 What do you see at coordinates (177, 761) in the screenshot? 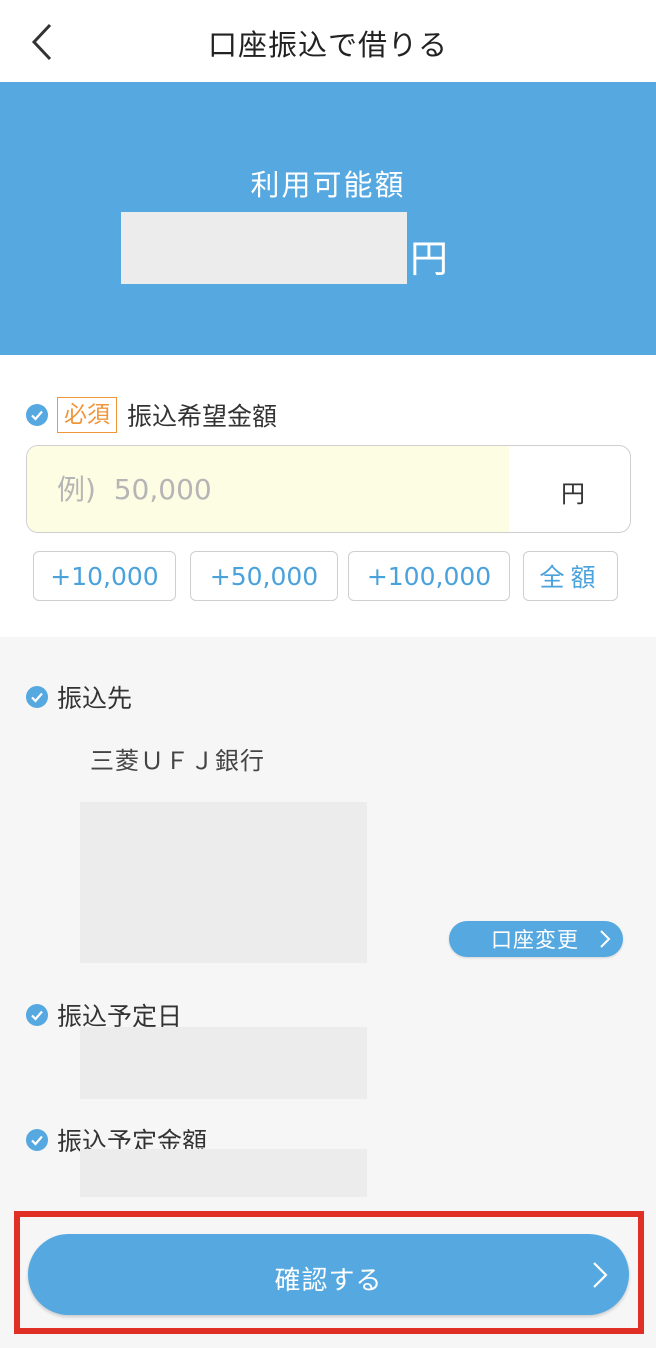
I see `bank-name: 三菱ＵＦＪ銀行` at bounding box center [177, 761].